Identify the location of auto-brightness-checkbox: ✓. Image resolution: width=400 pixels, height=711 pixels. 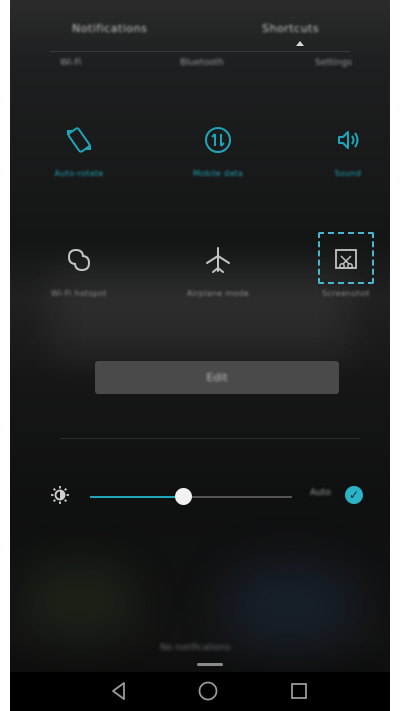
(354, 495).